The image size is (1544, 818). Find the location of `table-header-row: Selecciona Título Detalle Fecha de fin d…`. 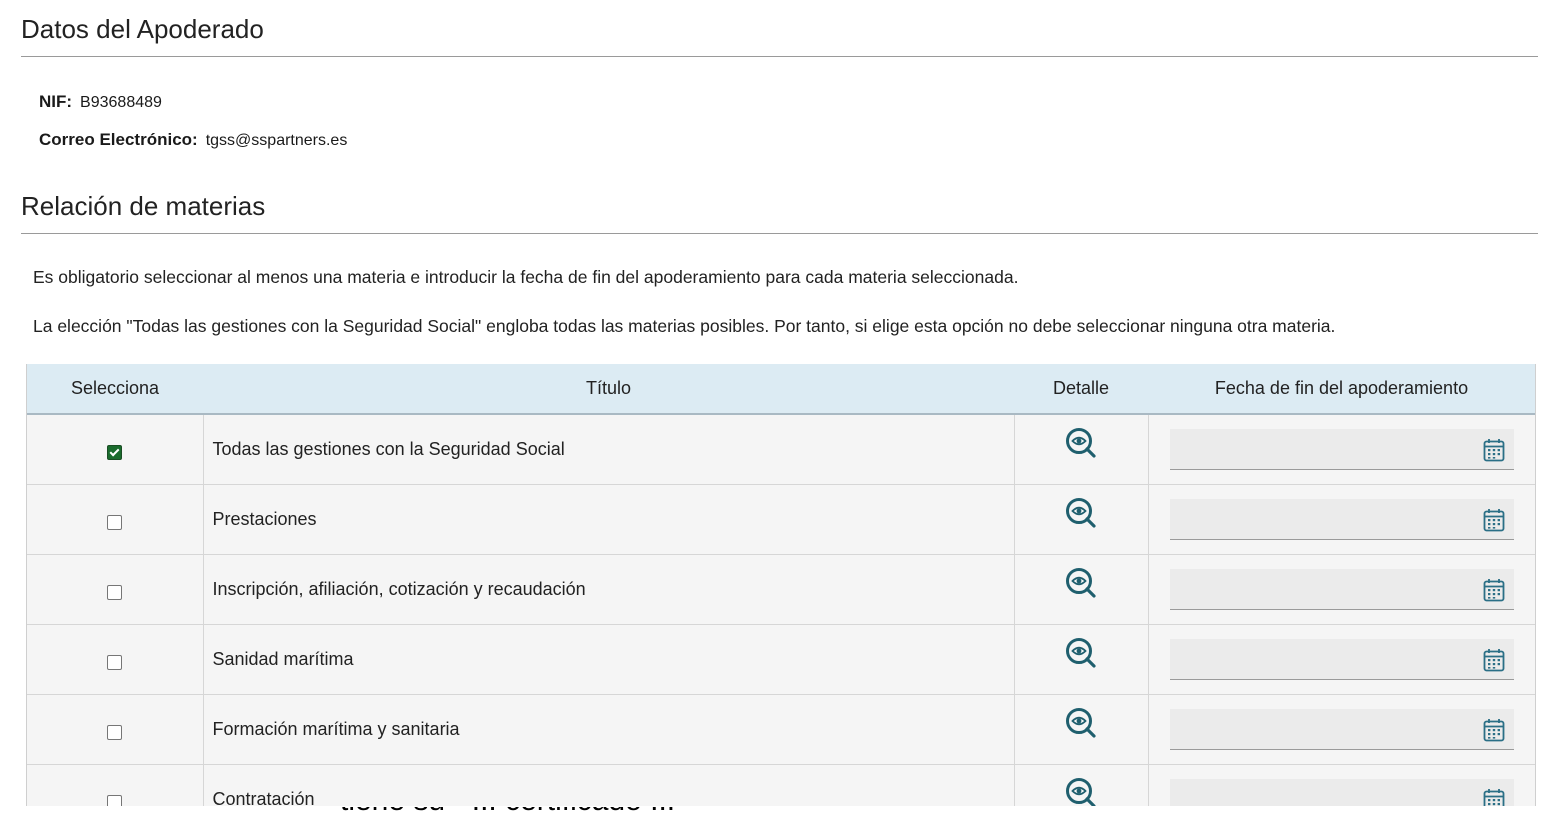

table-header-row: Selecciona Título Detalle Fecha de fin d… is located at coordinates (781, 389).